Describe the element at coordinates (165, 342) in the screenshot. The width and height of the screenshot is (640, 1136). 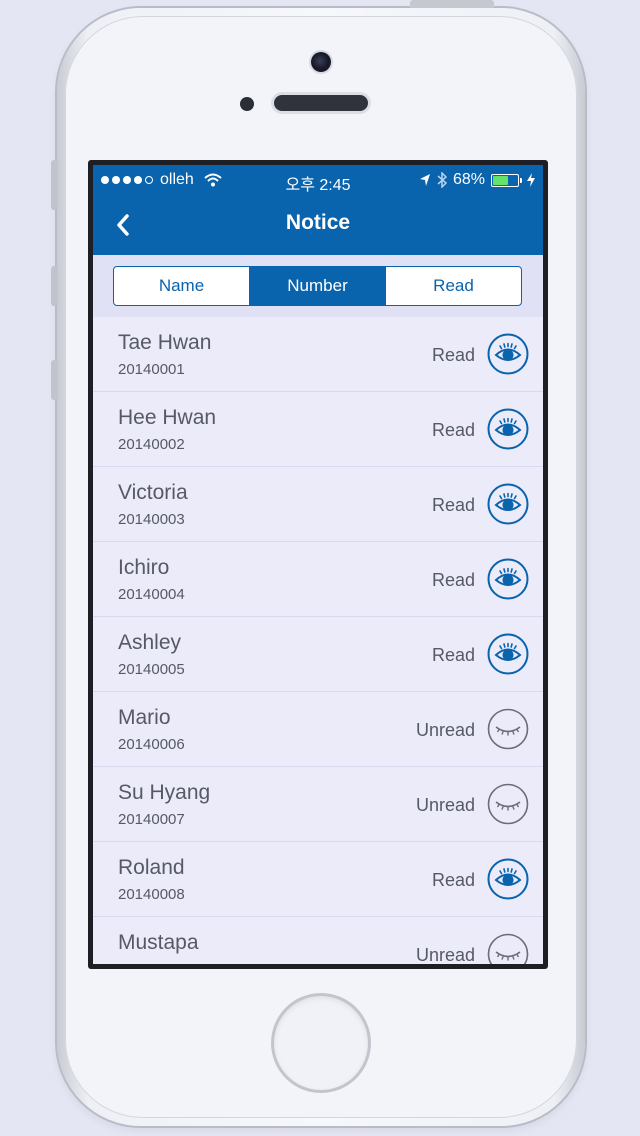
I see `member-name: Tae Hwan` at that location.